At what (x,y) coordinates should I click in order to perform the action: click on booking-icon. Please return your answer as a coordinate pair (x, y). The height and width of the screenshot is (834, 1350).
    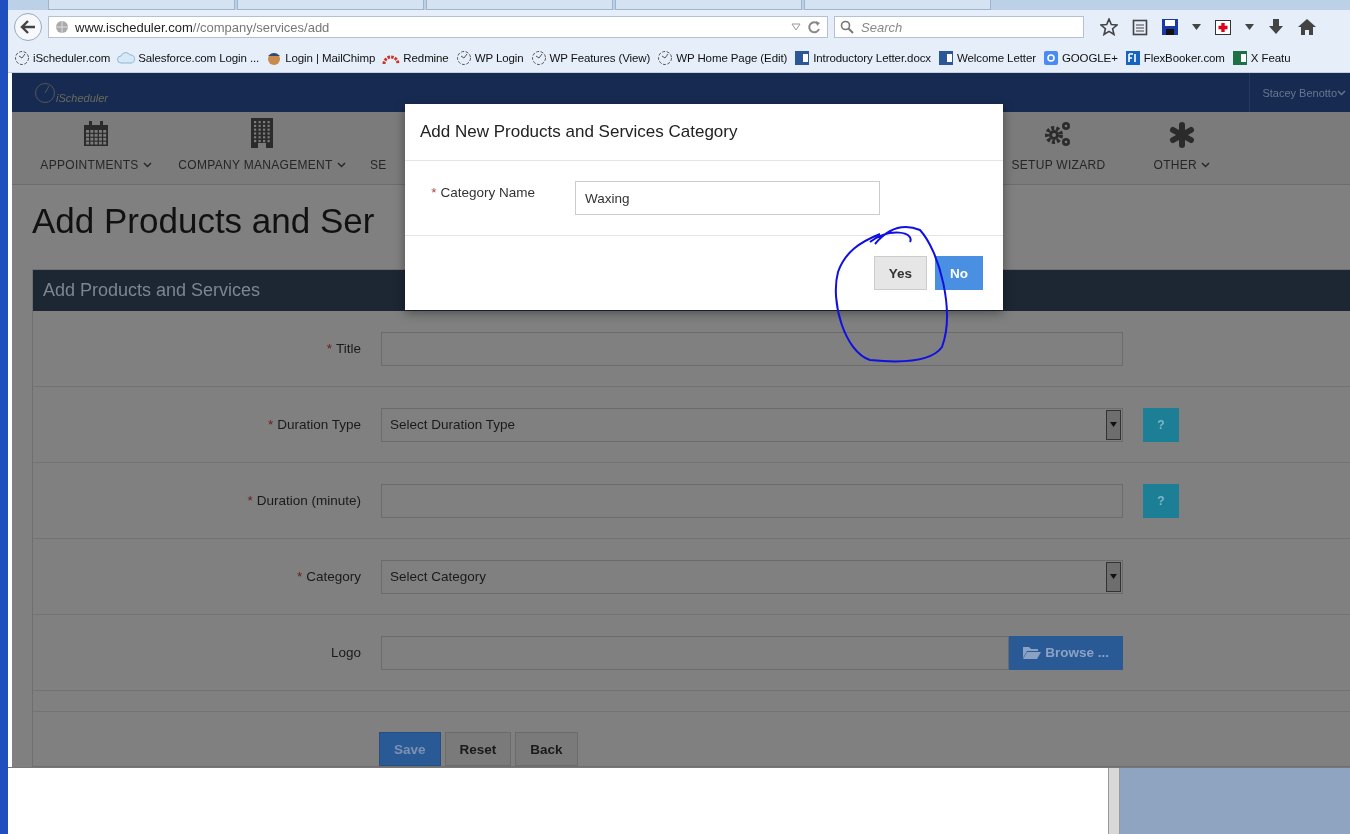
    Looking at the image, I should click on (1132, 58).